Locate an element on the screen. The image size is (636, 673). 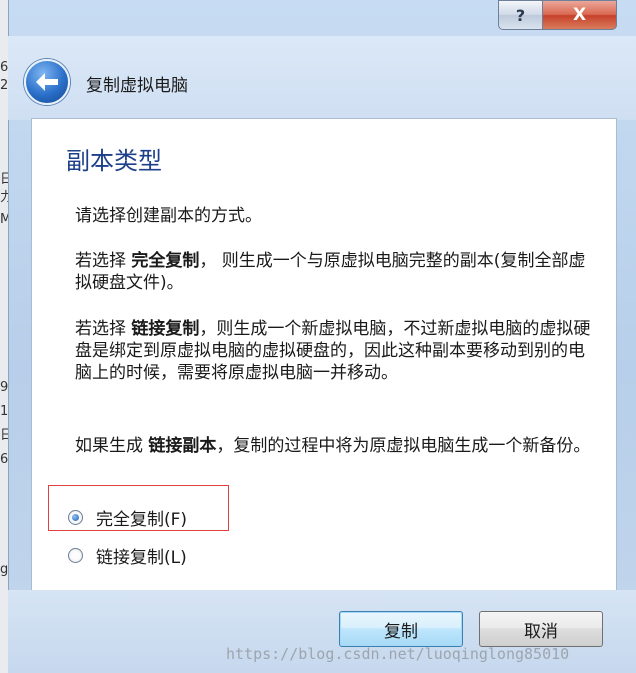
text-suffix: ，复制的过程中将为原虚拟电脑生成一个新备份。 is located at coordinates (403, 446).